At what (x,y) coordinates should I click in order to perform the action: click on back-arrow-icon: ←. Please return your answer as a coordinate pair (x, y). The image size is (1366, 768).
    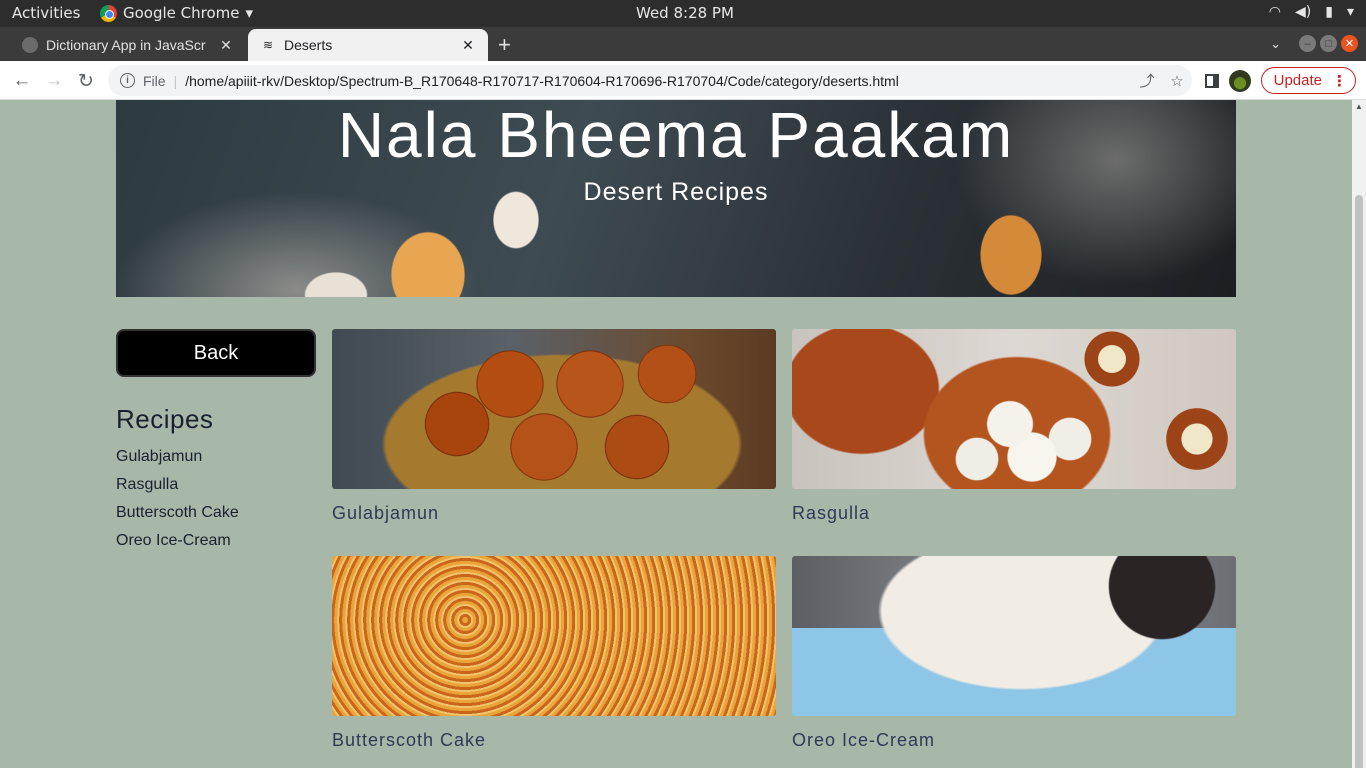
    Looking at the image, I should click on (22, 81).